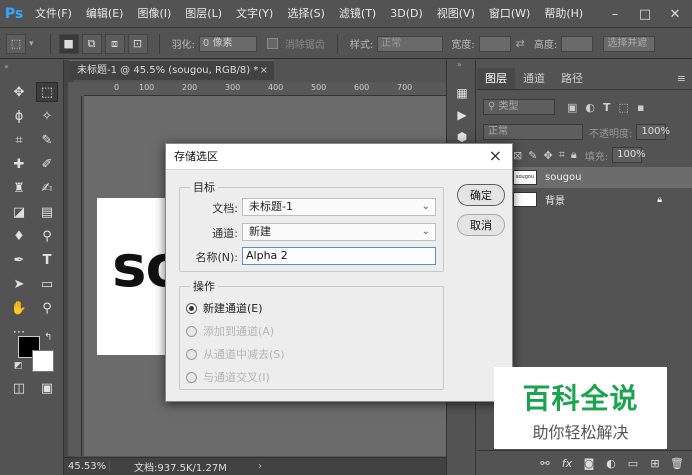 The image size is (692, 475). Describe the element at coordinates (357, 14) in the screenshot. I see `menu-filter: 滤镜(T)` at that location.